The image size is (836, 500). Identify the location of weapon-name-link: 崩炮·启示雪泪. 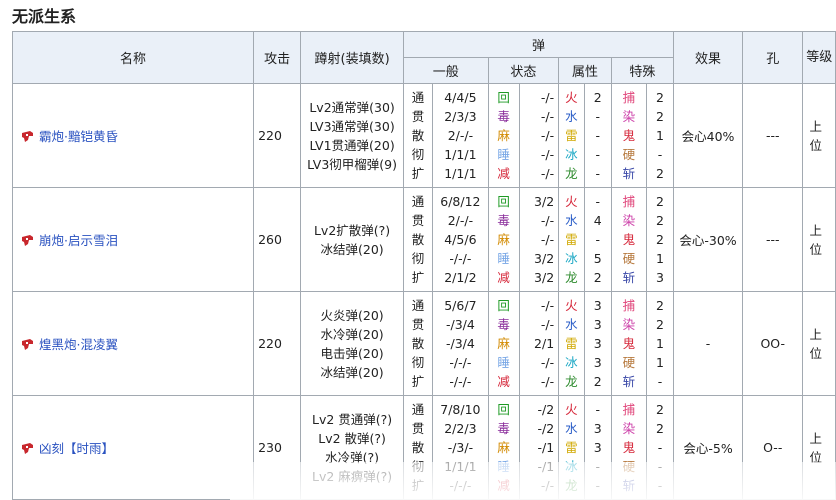
(78, 240).